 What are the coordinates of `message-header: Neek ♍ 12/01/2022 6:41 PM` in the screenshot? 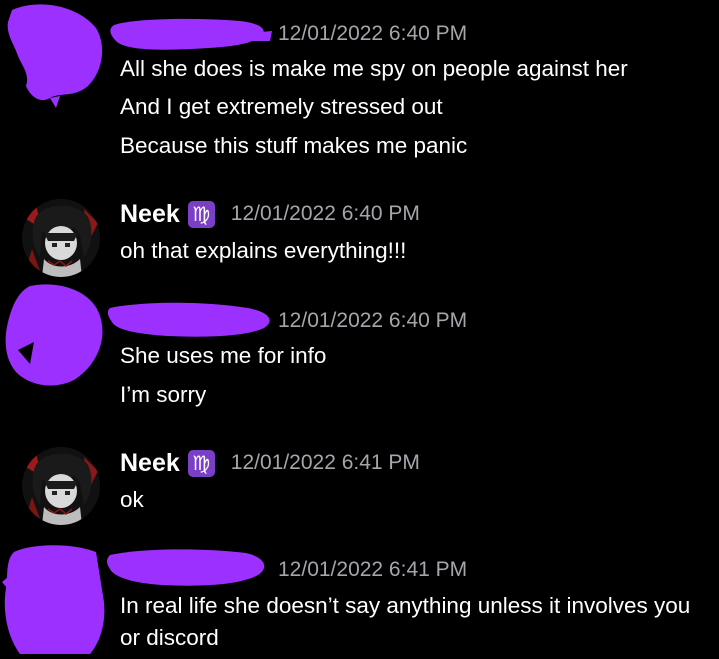 It's located at (270, 463).